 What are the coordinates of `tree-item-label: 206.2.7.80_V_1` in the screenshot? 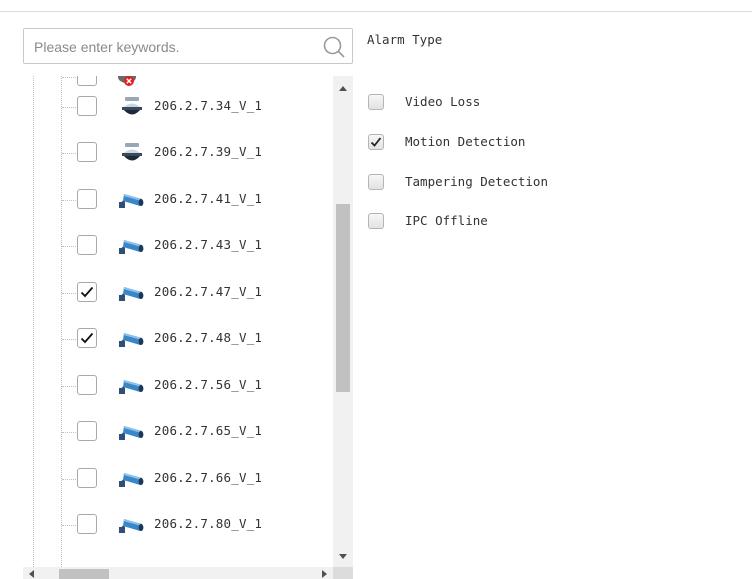 It's located at (208, 523).